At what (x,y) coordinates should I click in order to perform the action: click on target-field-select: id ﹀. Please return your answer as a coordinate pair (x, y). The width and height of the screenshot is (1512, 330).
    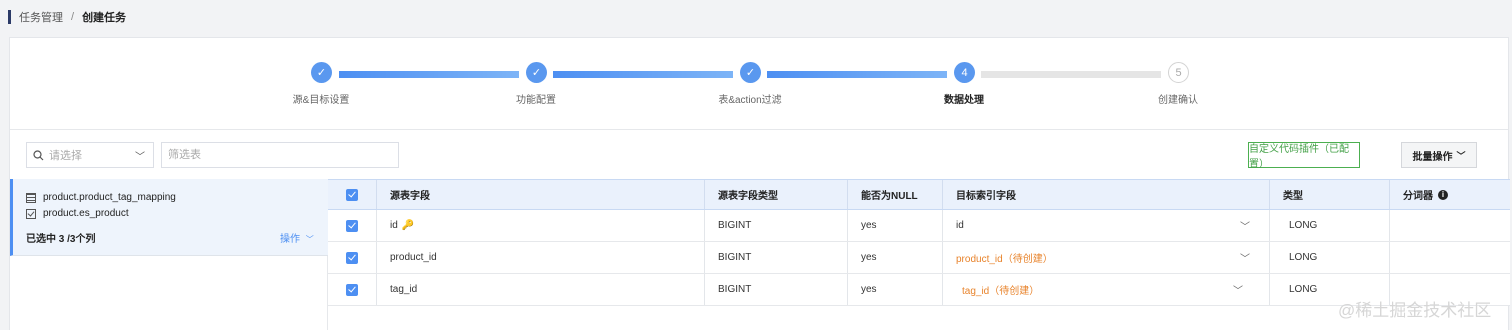
    Looking at the image, I should click on (1106, 225).